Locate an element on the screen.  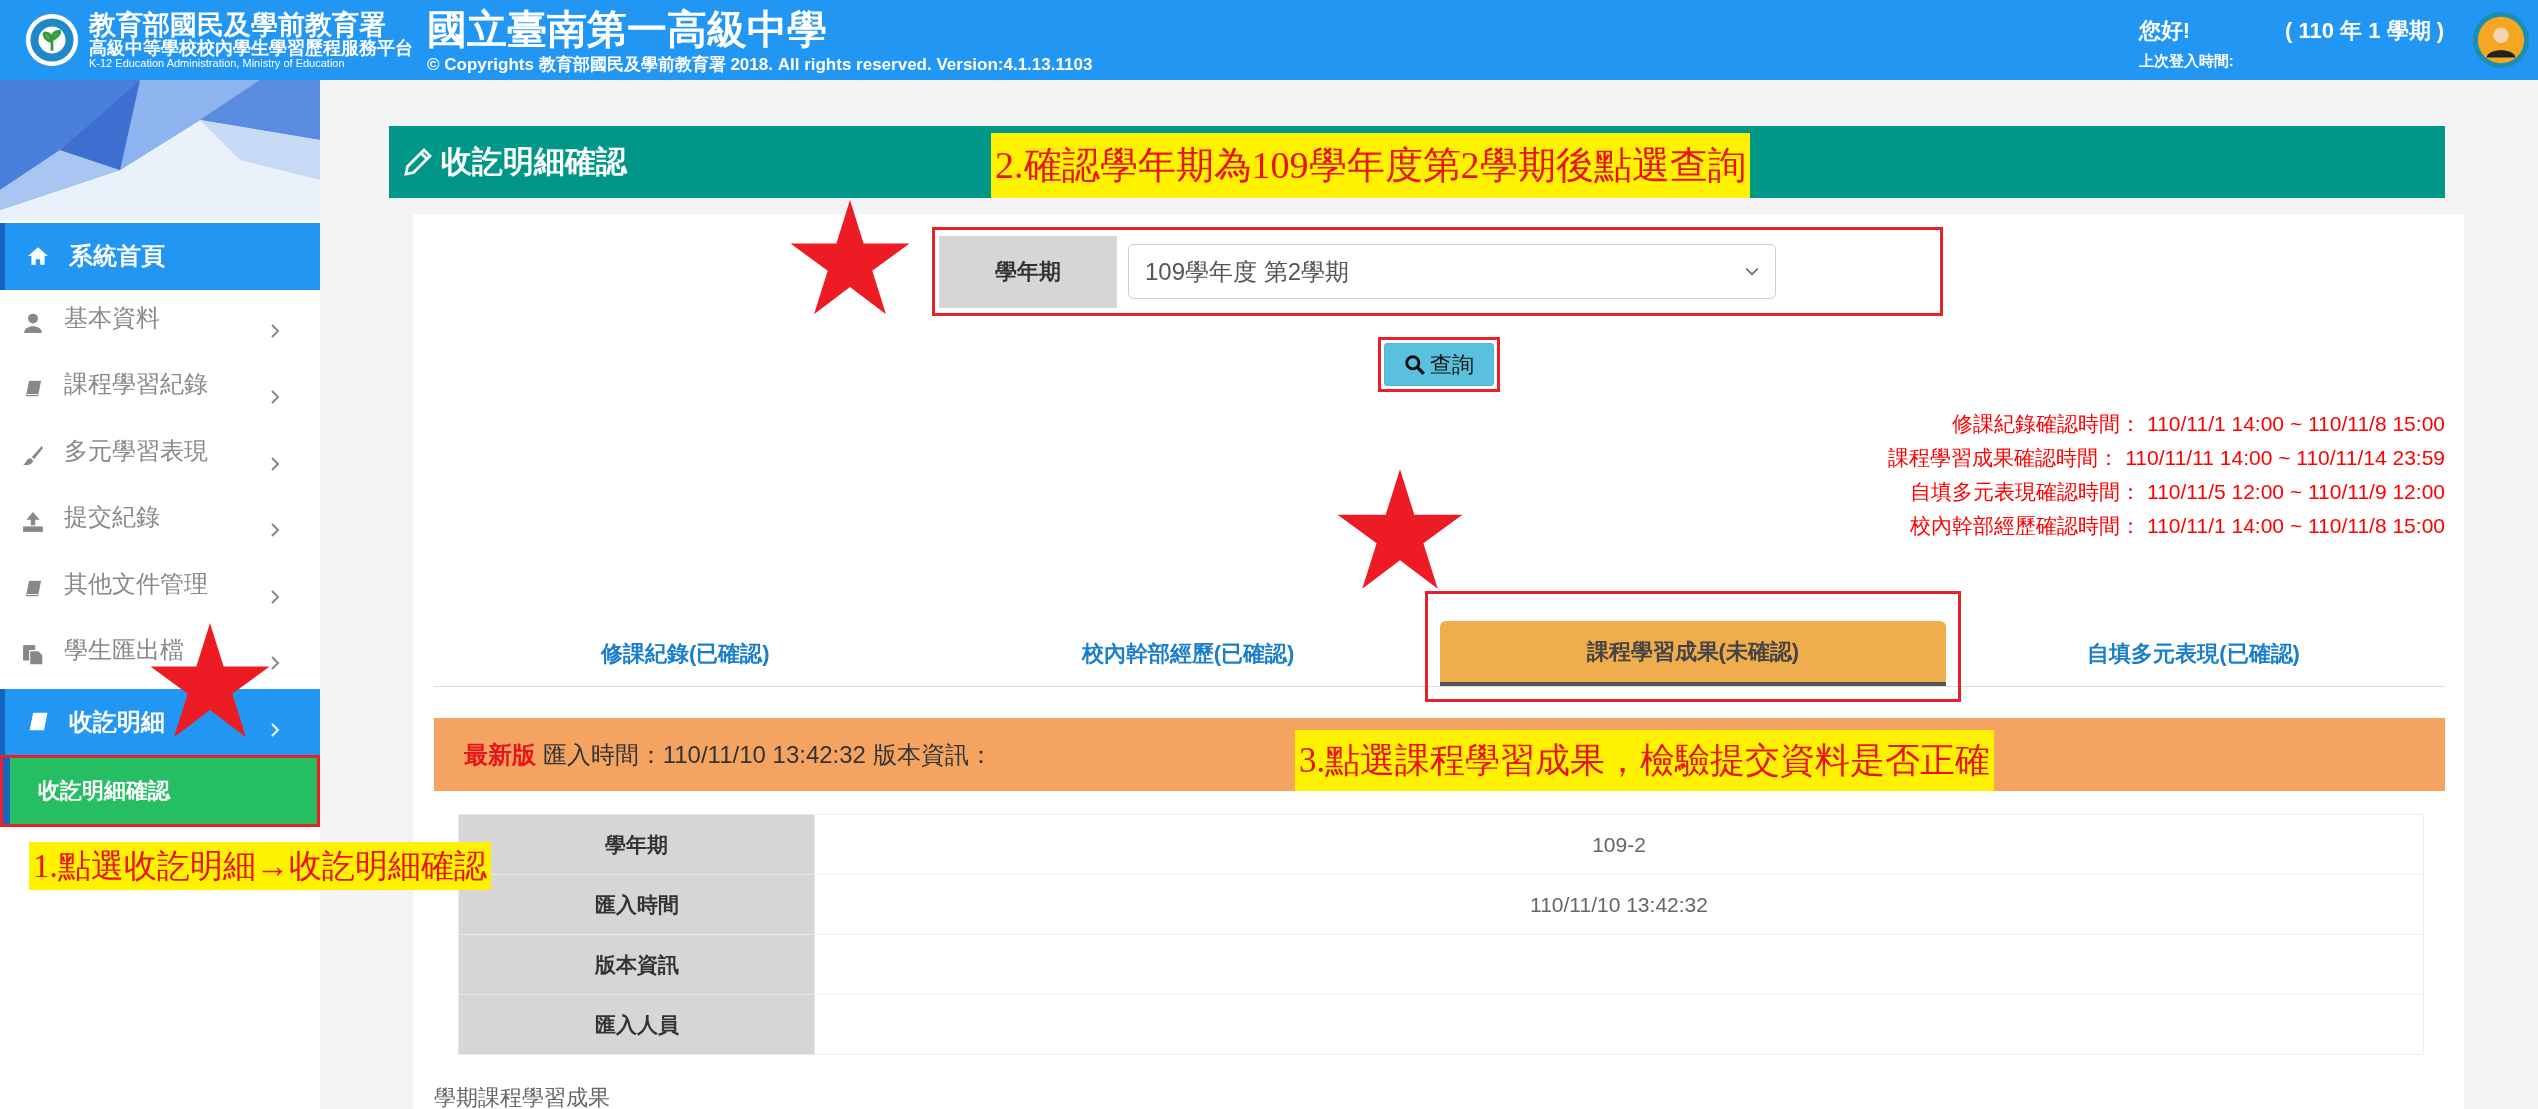
documents-icon is located at coordinates (33, 655).